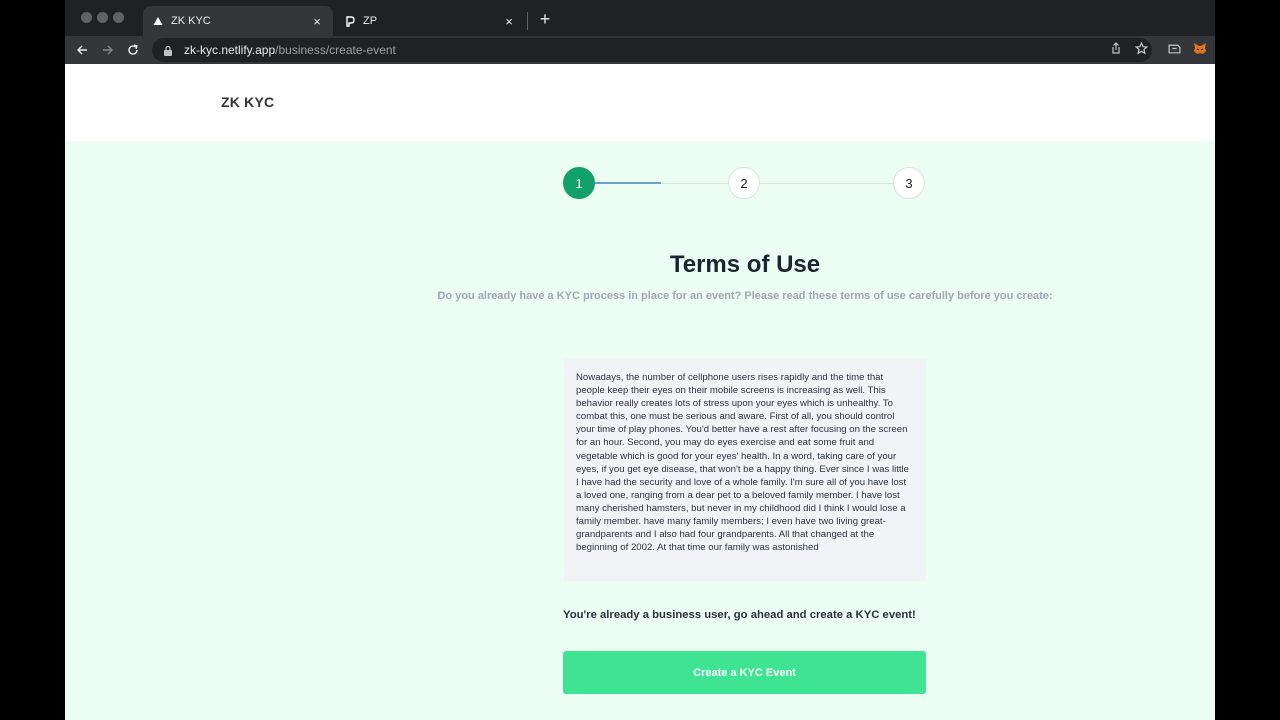 Image resolution: width=1280 pixels, height=720 pixels. I want to click on lock-icon, so click(168, 50).